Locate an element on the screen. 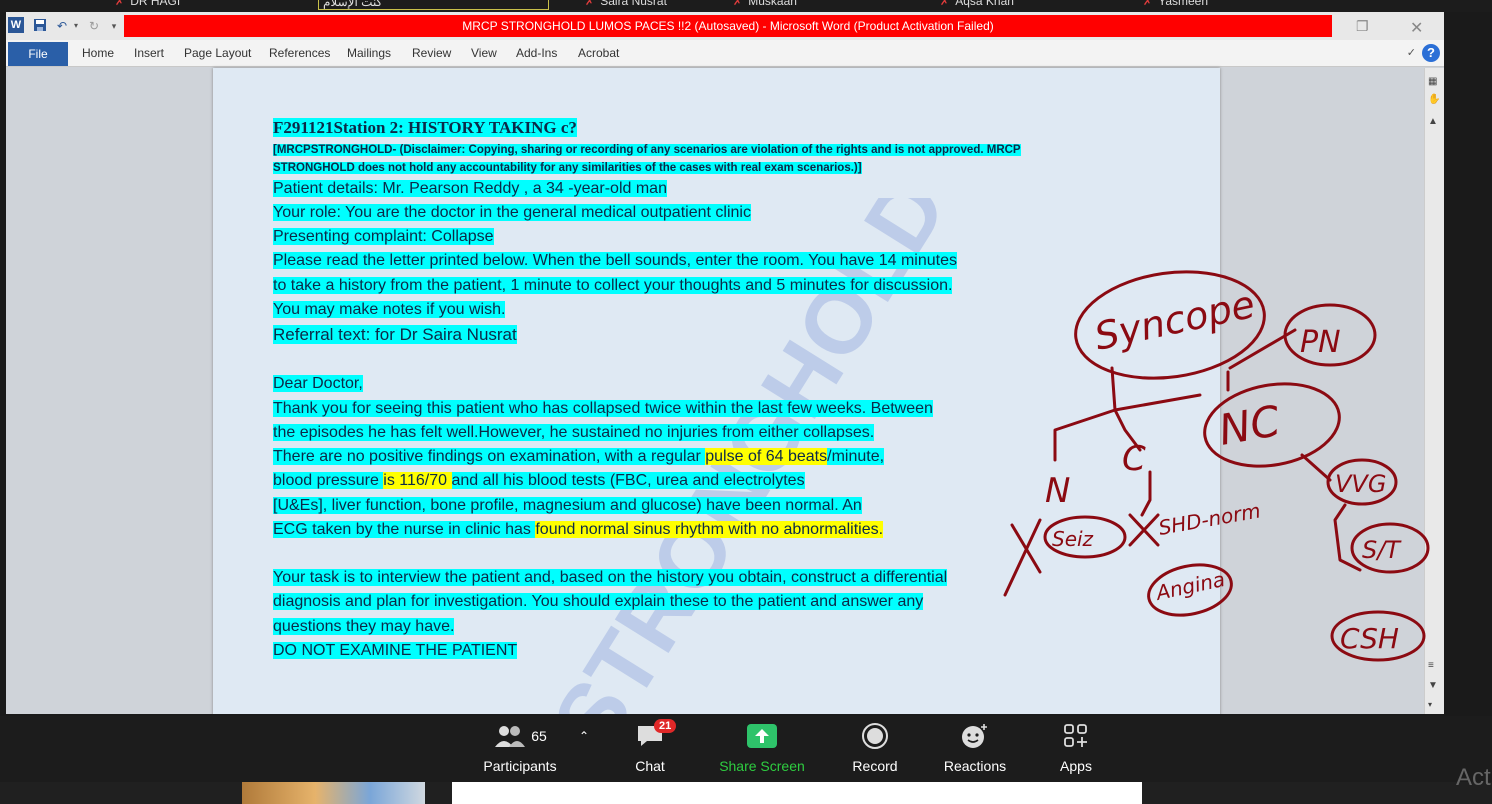 This screenshot has width=1492, height=804. task-line: questions they may have. is located at coordinates (364, 626).